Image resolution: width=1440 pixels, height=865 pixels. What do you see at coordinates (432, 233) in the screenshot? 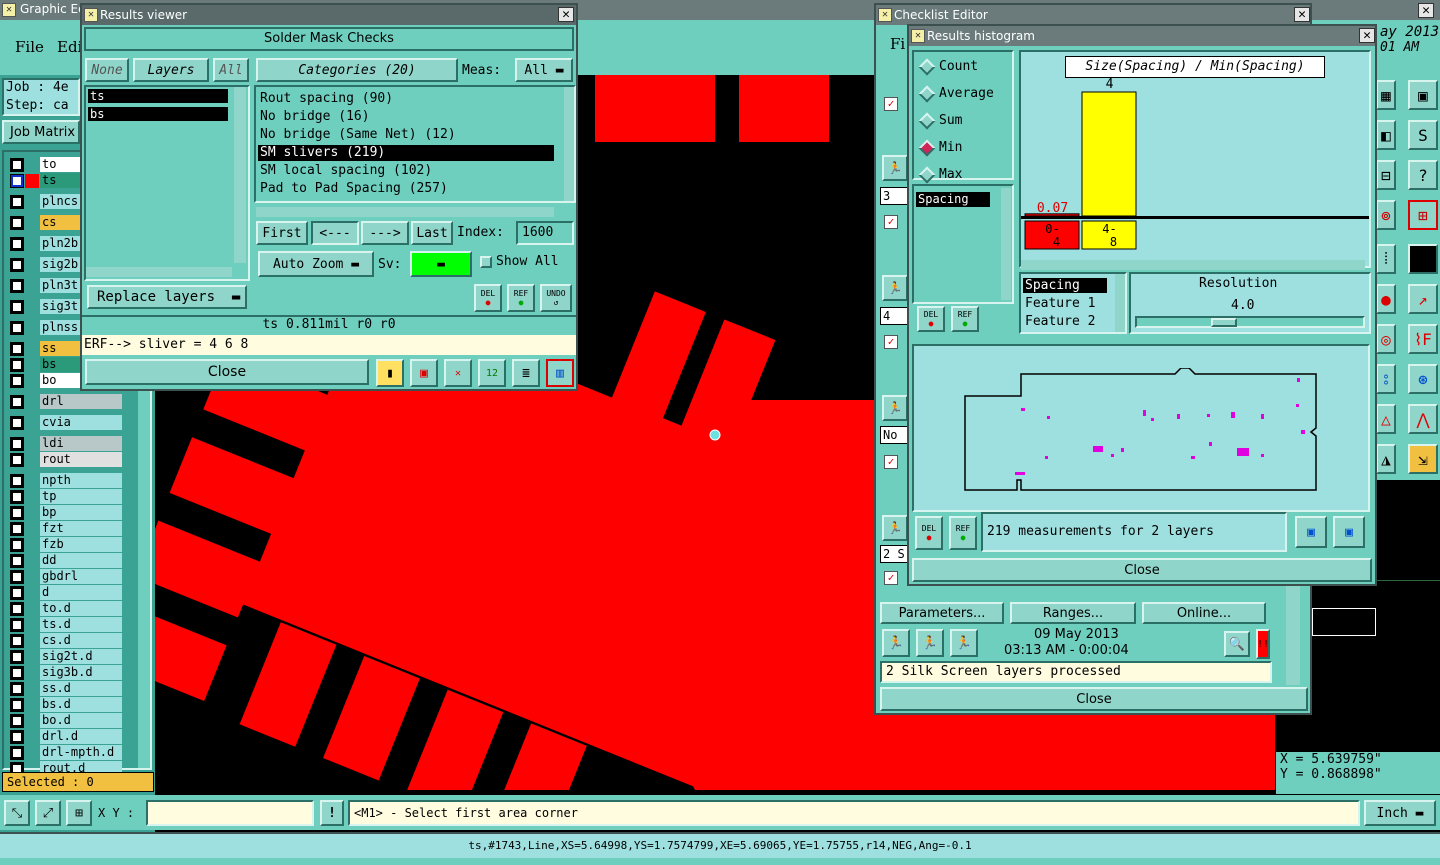
I see `last-button: Last` at bounding box center [432, 233].